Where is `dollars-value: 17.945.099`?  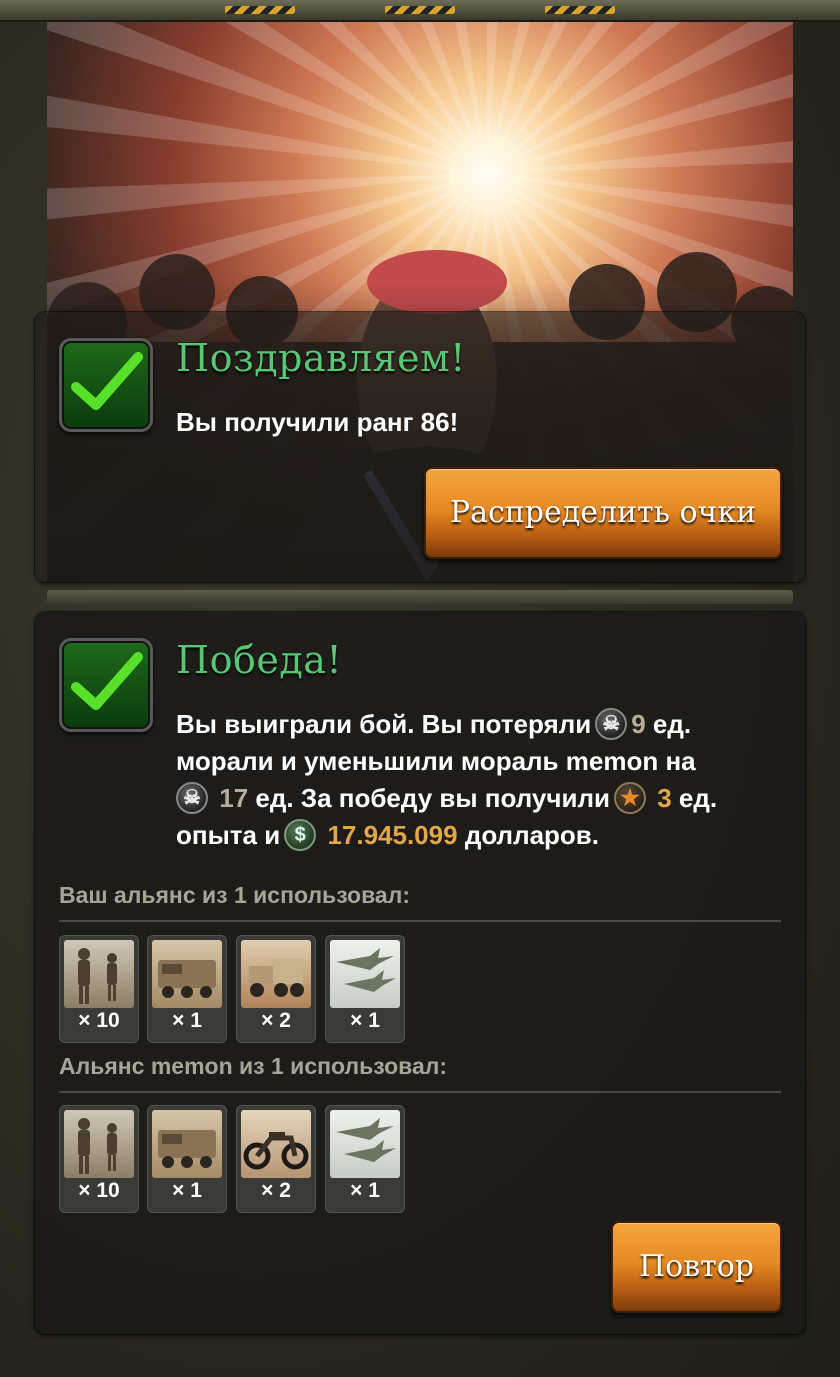
dollars-value: 17.945.099 is located at coordinates (392, 835).